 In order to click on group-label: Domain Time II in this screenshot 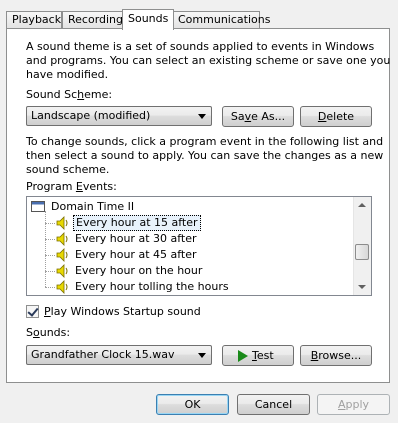, I will do `click(93, 206)`.